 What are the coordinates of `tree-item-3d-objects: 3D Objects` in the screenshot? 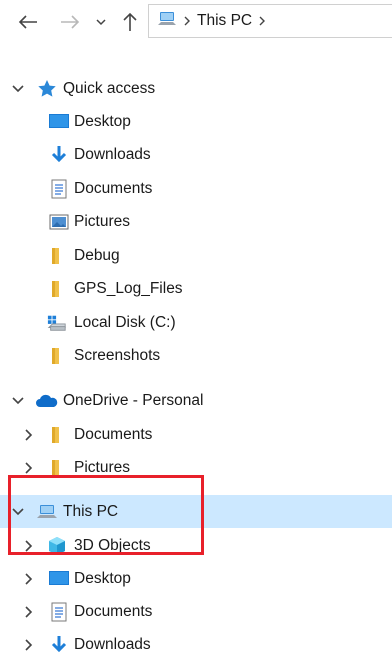 It's located at (196, 545).